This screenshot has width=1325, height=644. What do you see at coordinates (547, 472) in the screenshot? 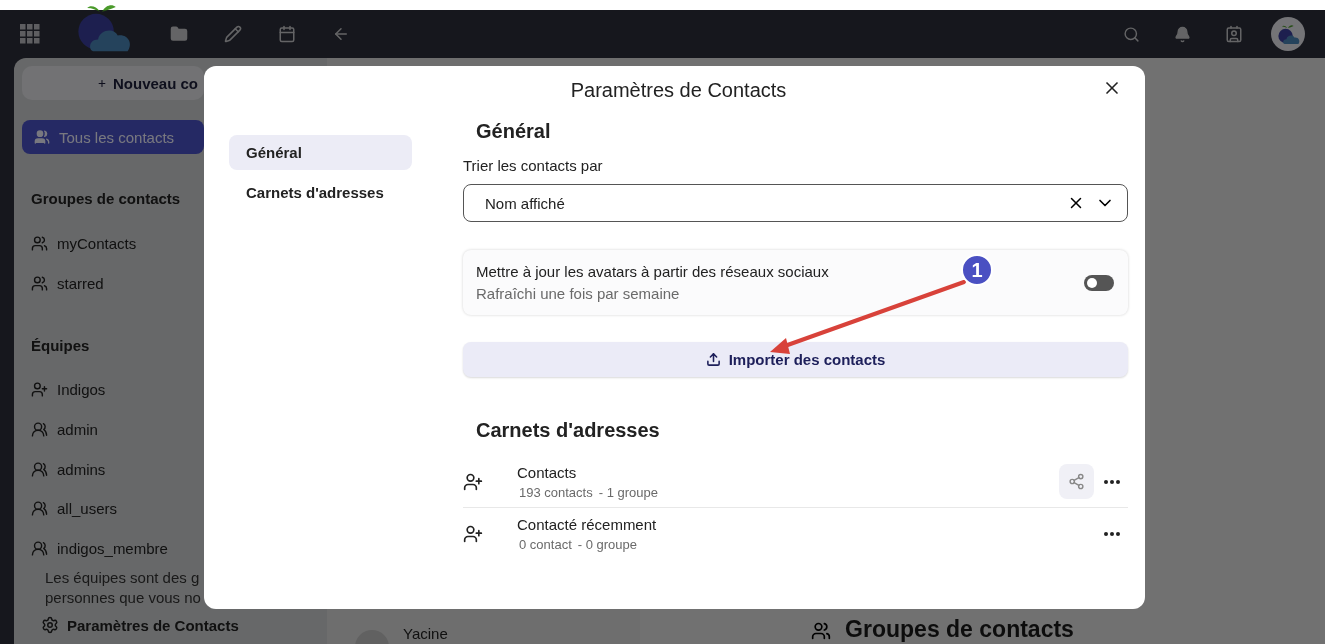
I see `address-book-name: Contacts` at bounding box center [547, 472].